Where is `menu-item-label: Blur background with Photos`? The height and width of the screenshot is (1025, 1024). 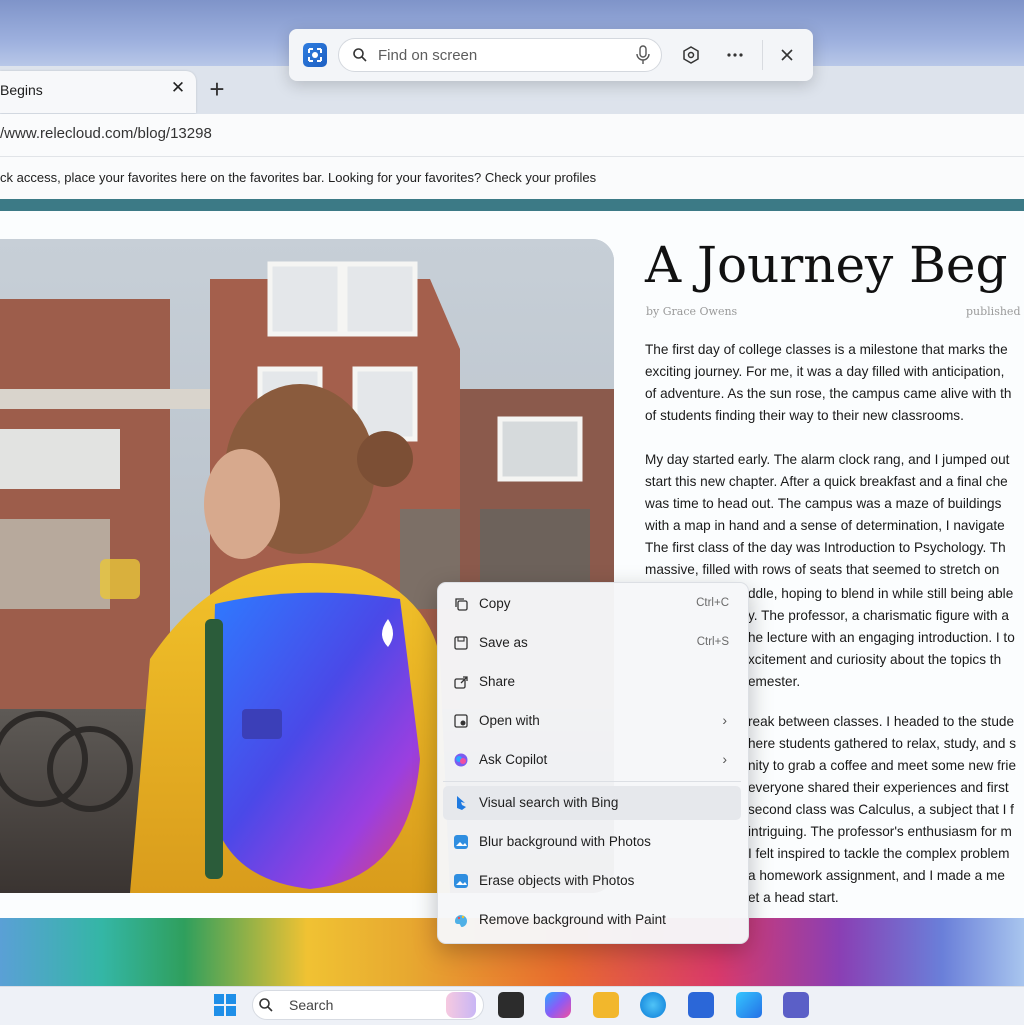
menu-item-label: Blur background with Photos is located at coordinates (565, 841).